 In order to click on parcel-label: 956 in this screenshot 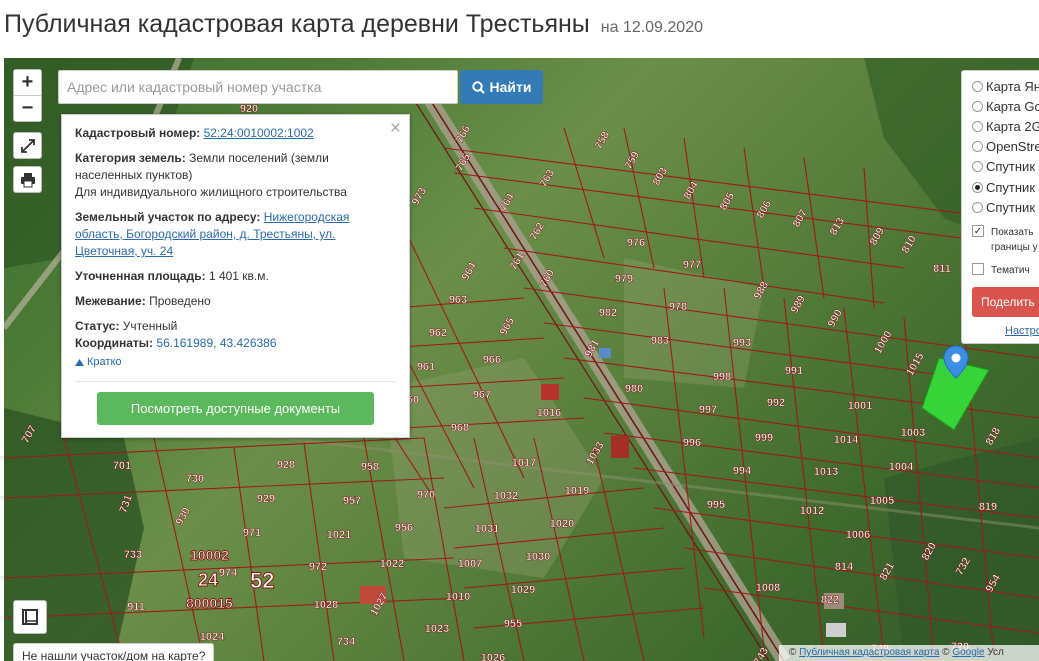, I will do `click(404, 528)`.